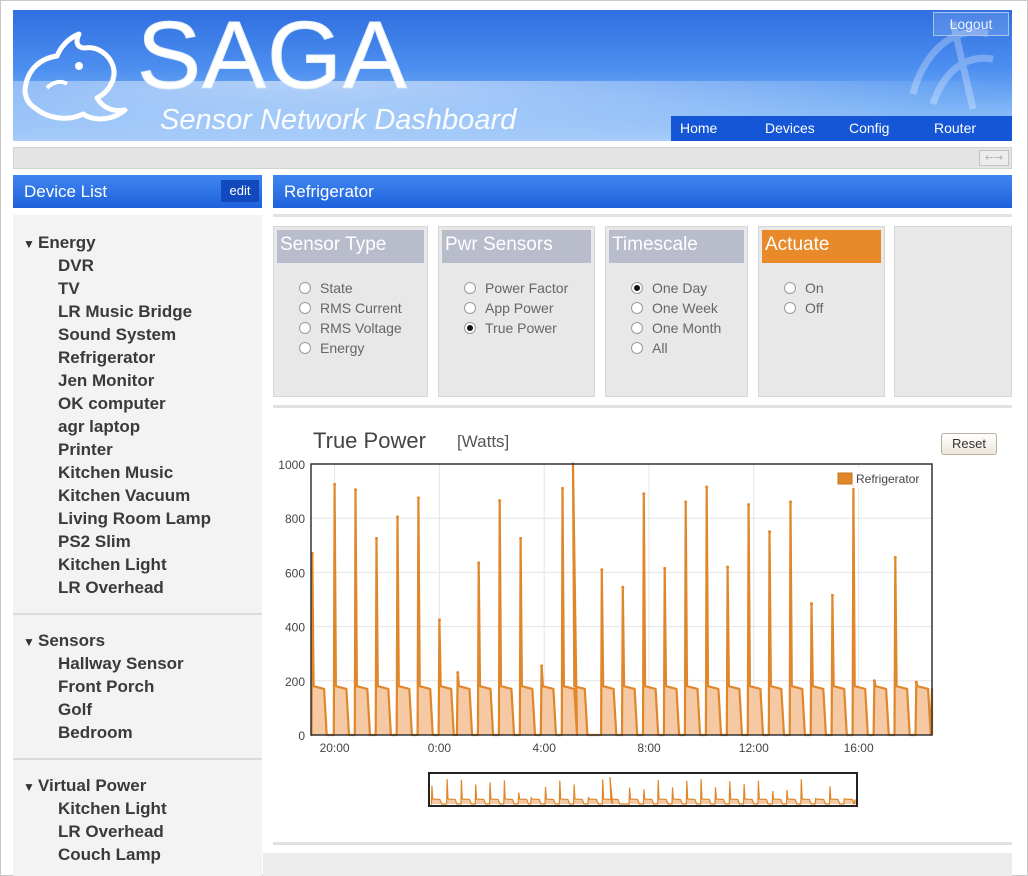 The image size is (1028, 876). What do you see at coordinates (95, 733) in the screenshot?
I see `device-item: Bedroom` at bounding box center [95, 733].